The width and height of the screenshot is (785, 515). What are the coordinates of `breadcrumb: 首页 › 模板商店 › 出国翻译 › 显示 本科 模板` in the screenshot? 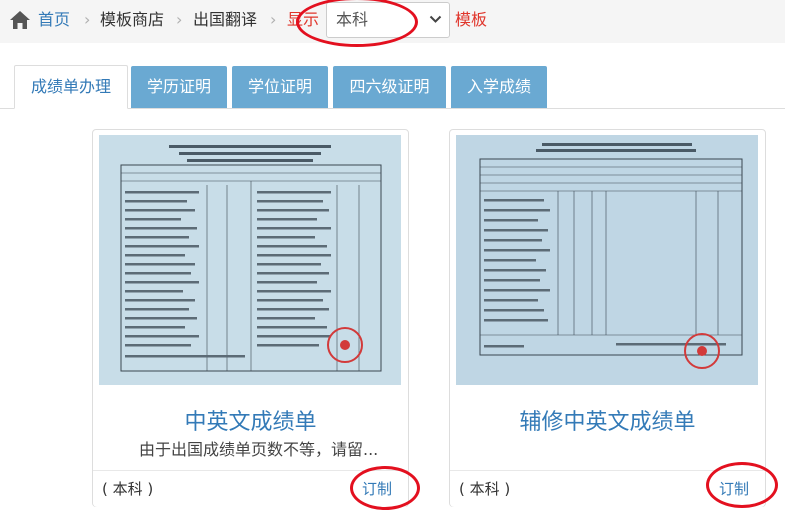 It's located at (392, 21).